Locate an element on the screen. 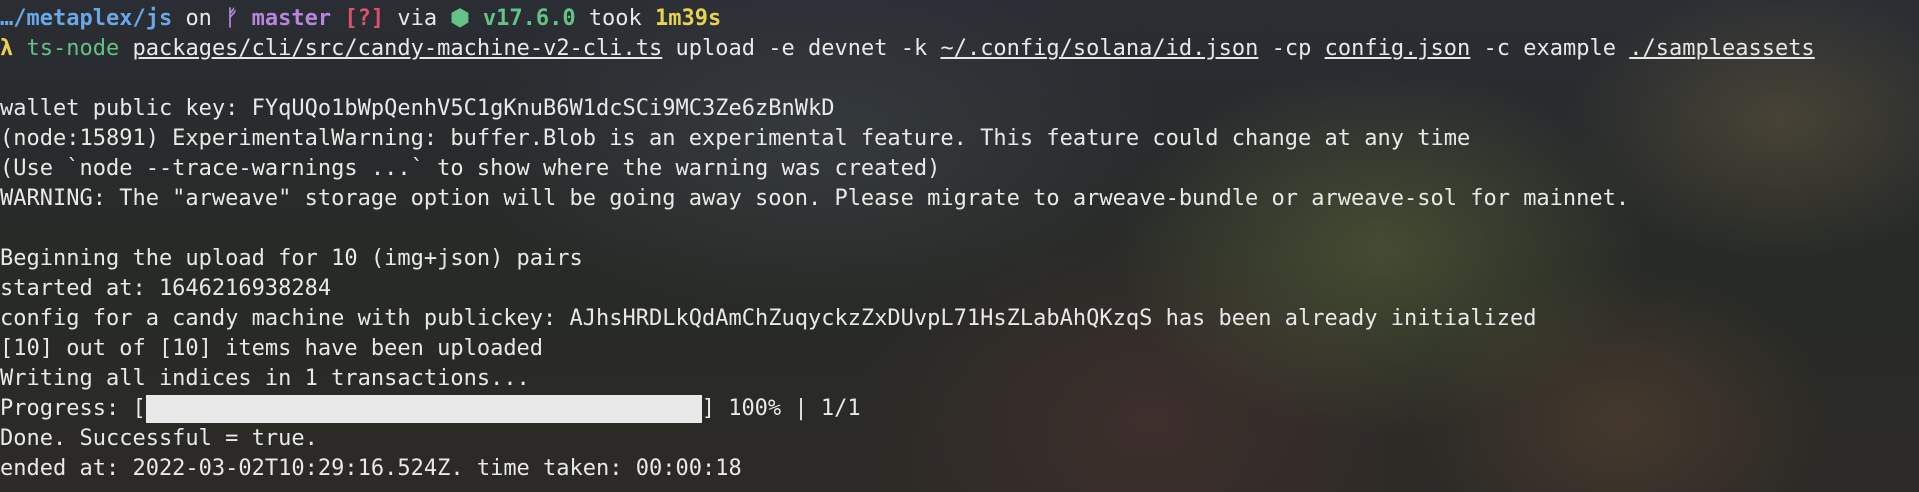  command-script-path: packages/cli/src/candy-machine-v2-cli.ts is located at coordinates (397, 48).